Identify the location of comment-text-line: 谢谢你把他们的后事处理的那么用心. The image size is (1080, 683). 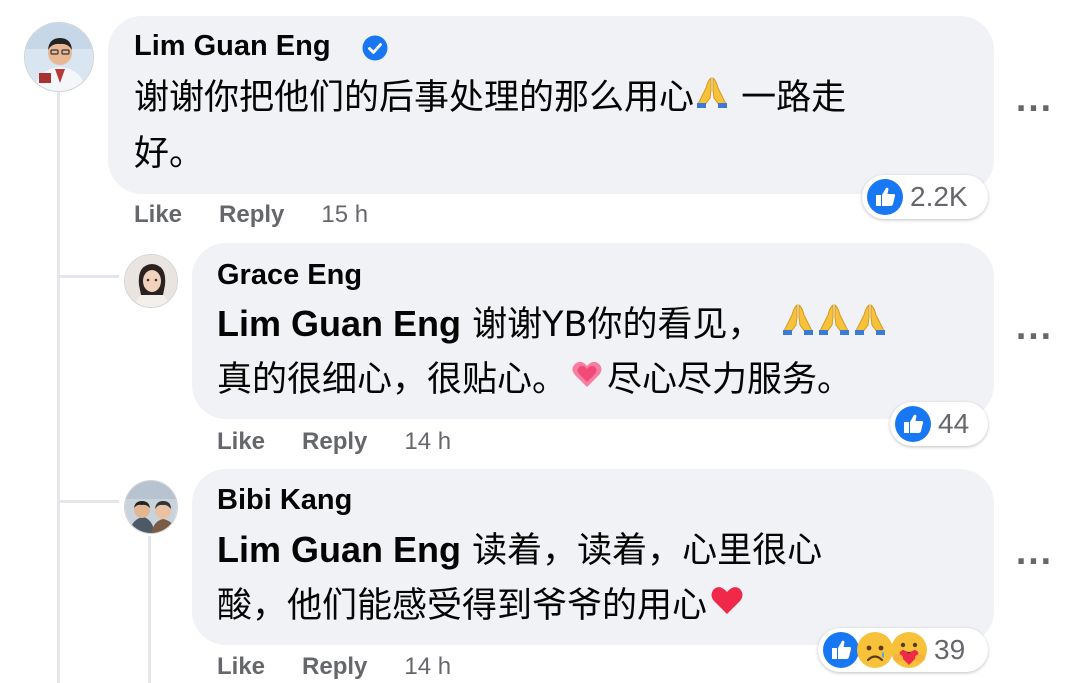
(414, 98).